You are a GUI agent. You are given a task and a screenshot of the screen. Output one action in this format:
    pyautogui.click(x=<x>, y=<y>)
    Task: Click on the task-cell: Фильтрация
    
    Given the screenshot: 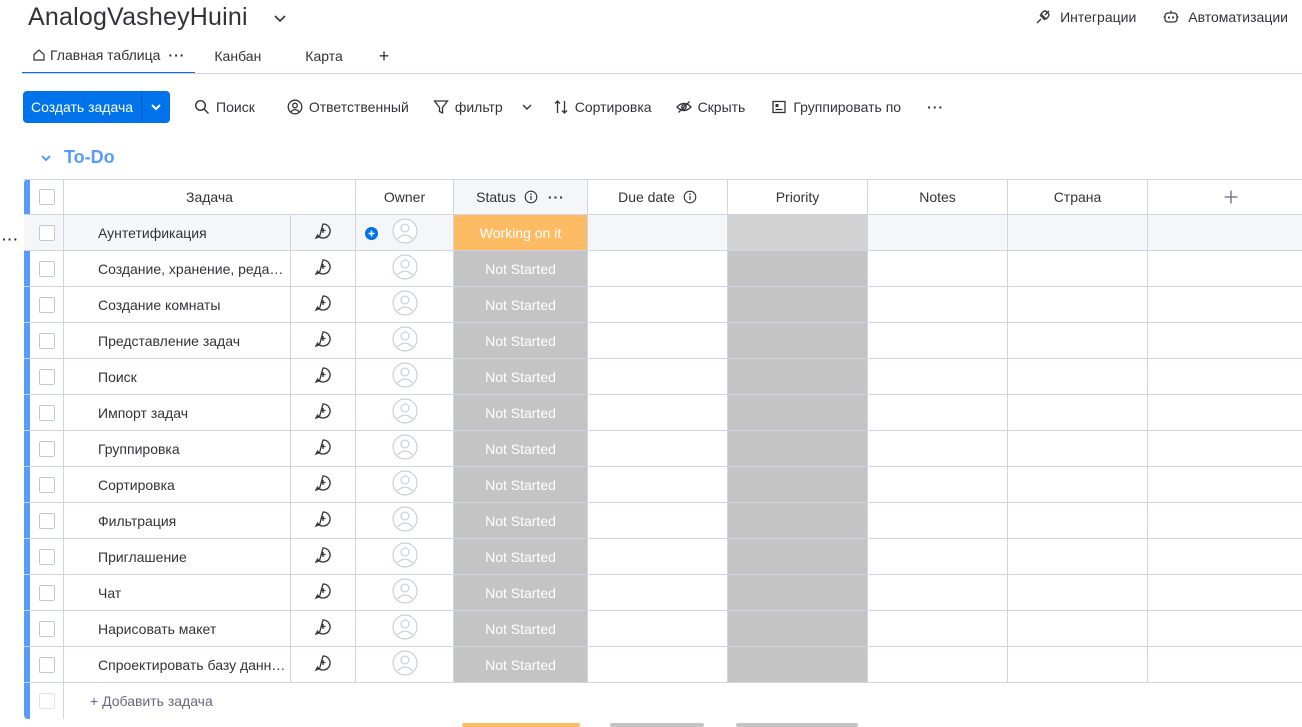 What is the action you would take?
    pyautogui.click(x=177, y=520)
    